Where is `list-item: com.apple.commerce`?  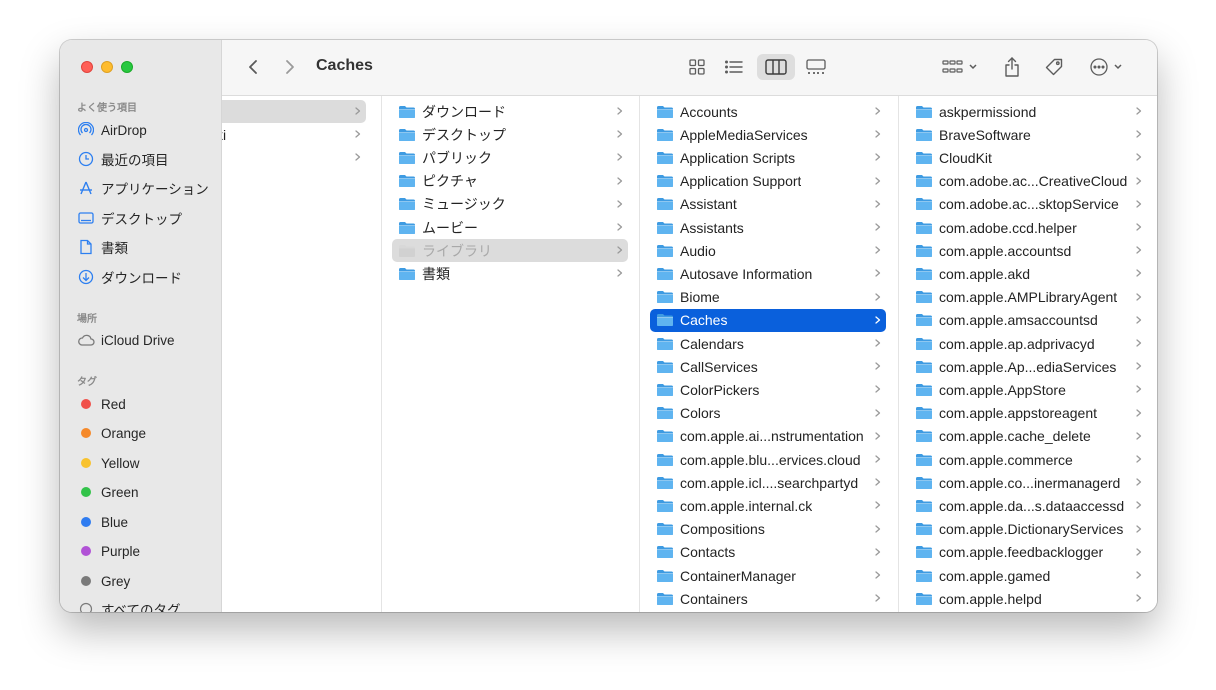
list-item: com.apple.commerce is located at coordinates (1028, 459).